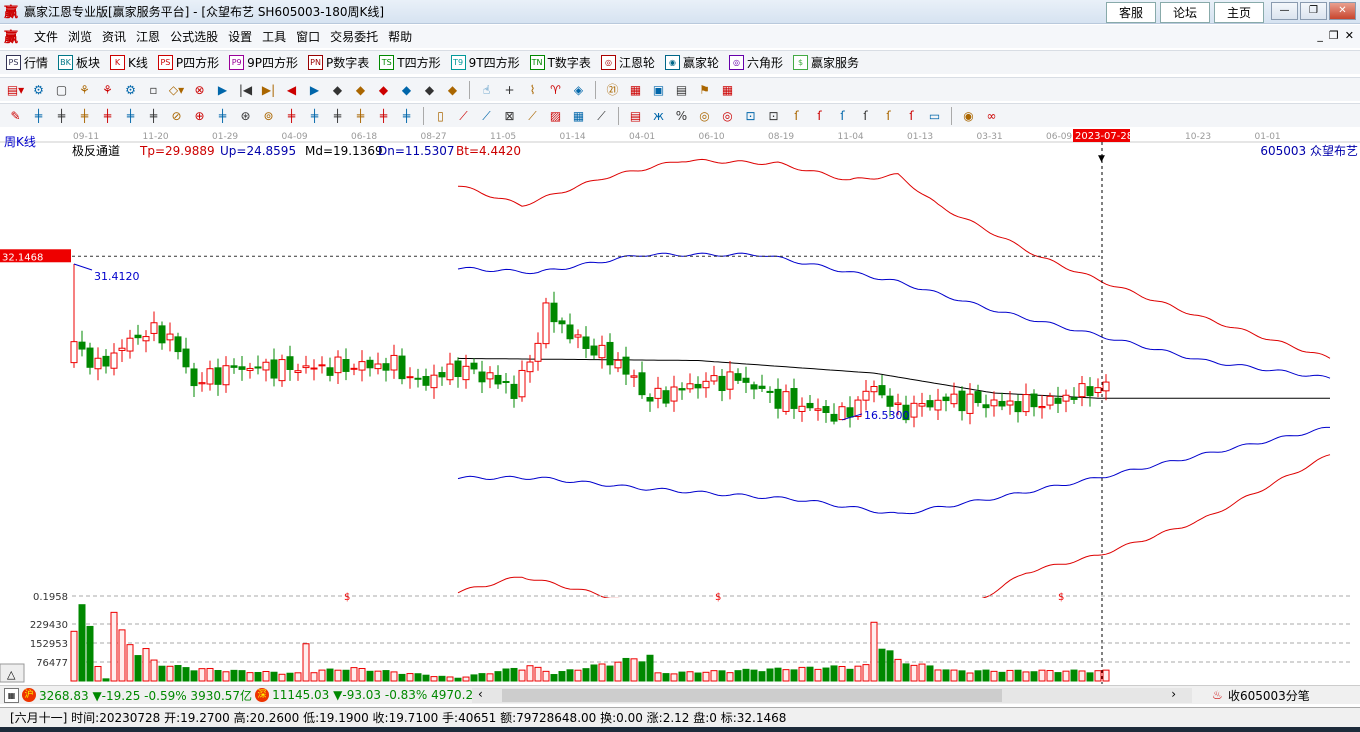 The image size is (1360, 732). I want to click on tool-icon: ♈, so click(555, 90).